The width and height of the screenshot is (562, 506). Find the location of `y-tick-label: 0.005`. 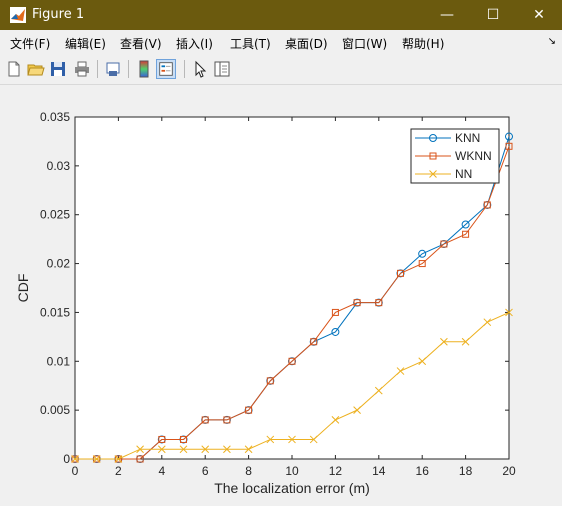

y-tick-label: 0.005 is located at coordinates (55, 410).